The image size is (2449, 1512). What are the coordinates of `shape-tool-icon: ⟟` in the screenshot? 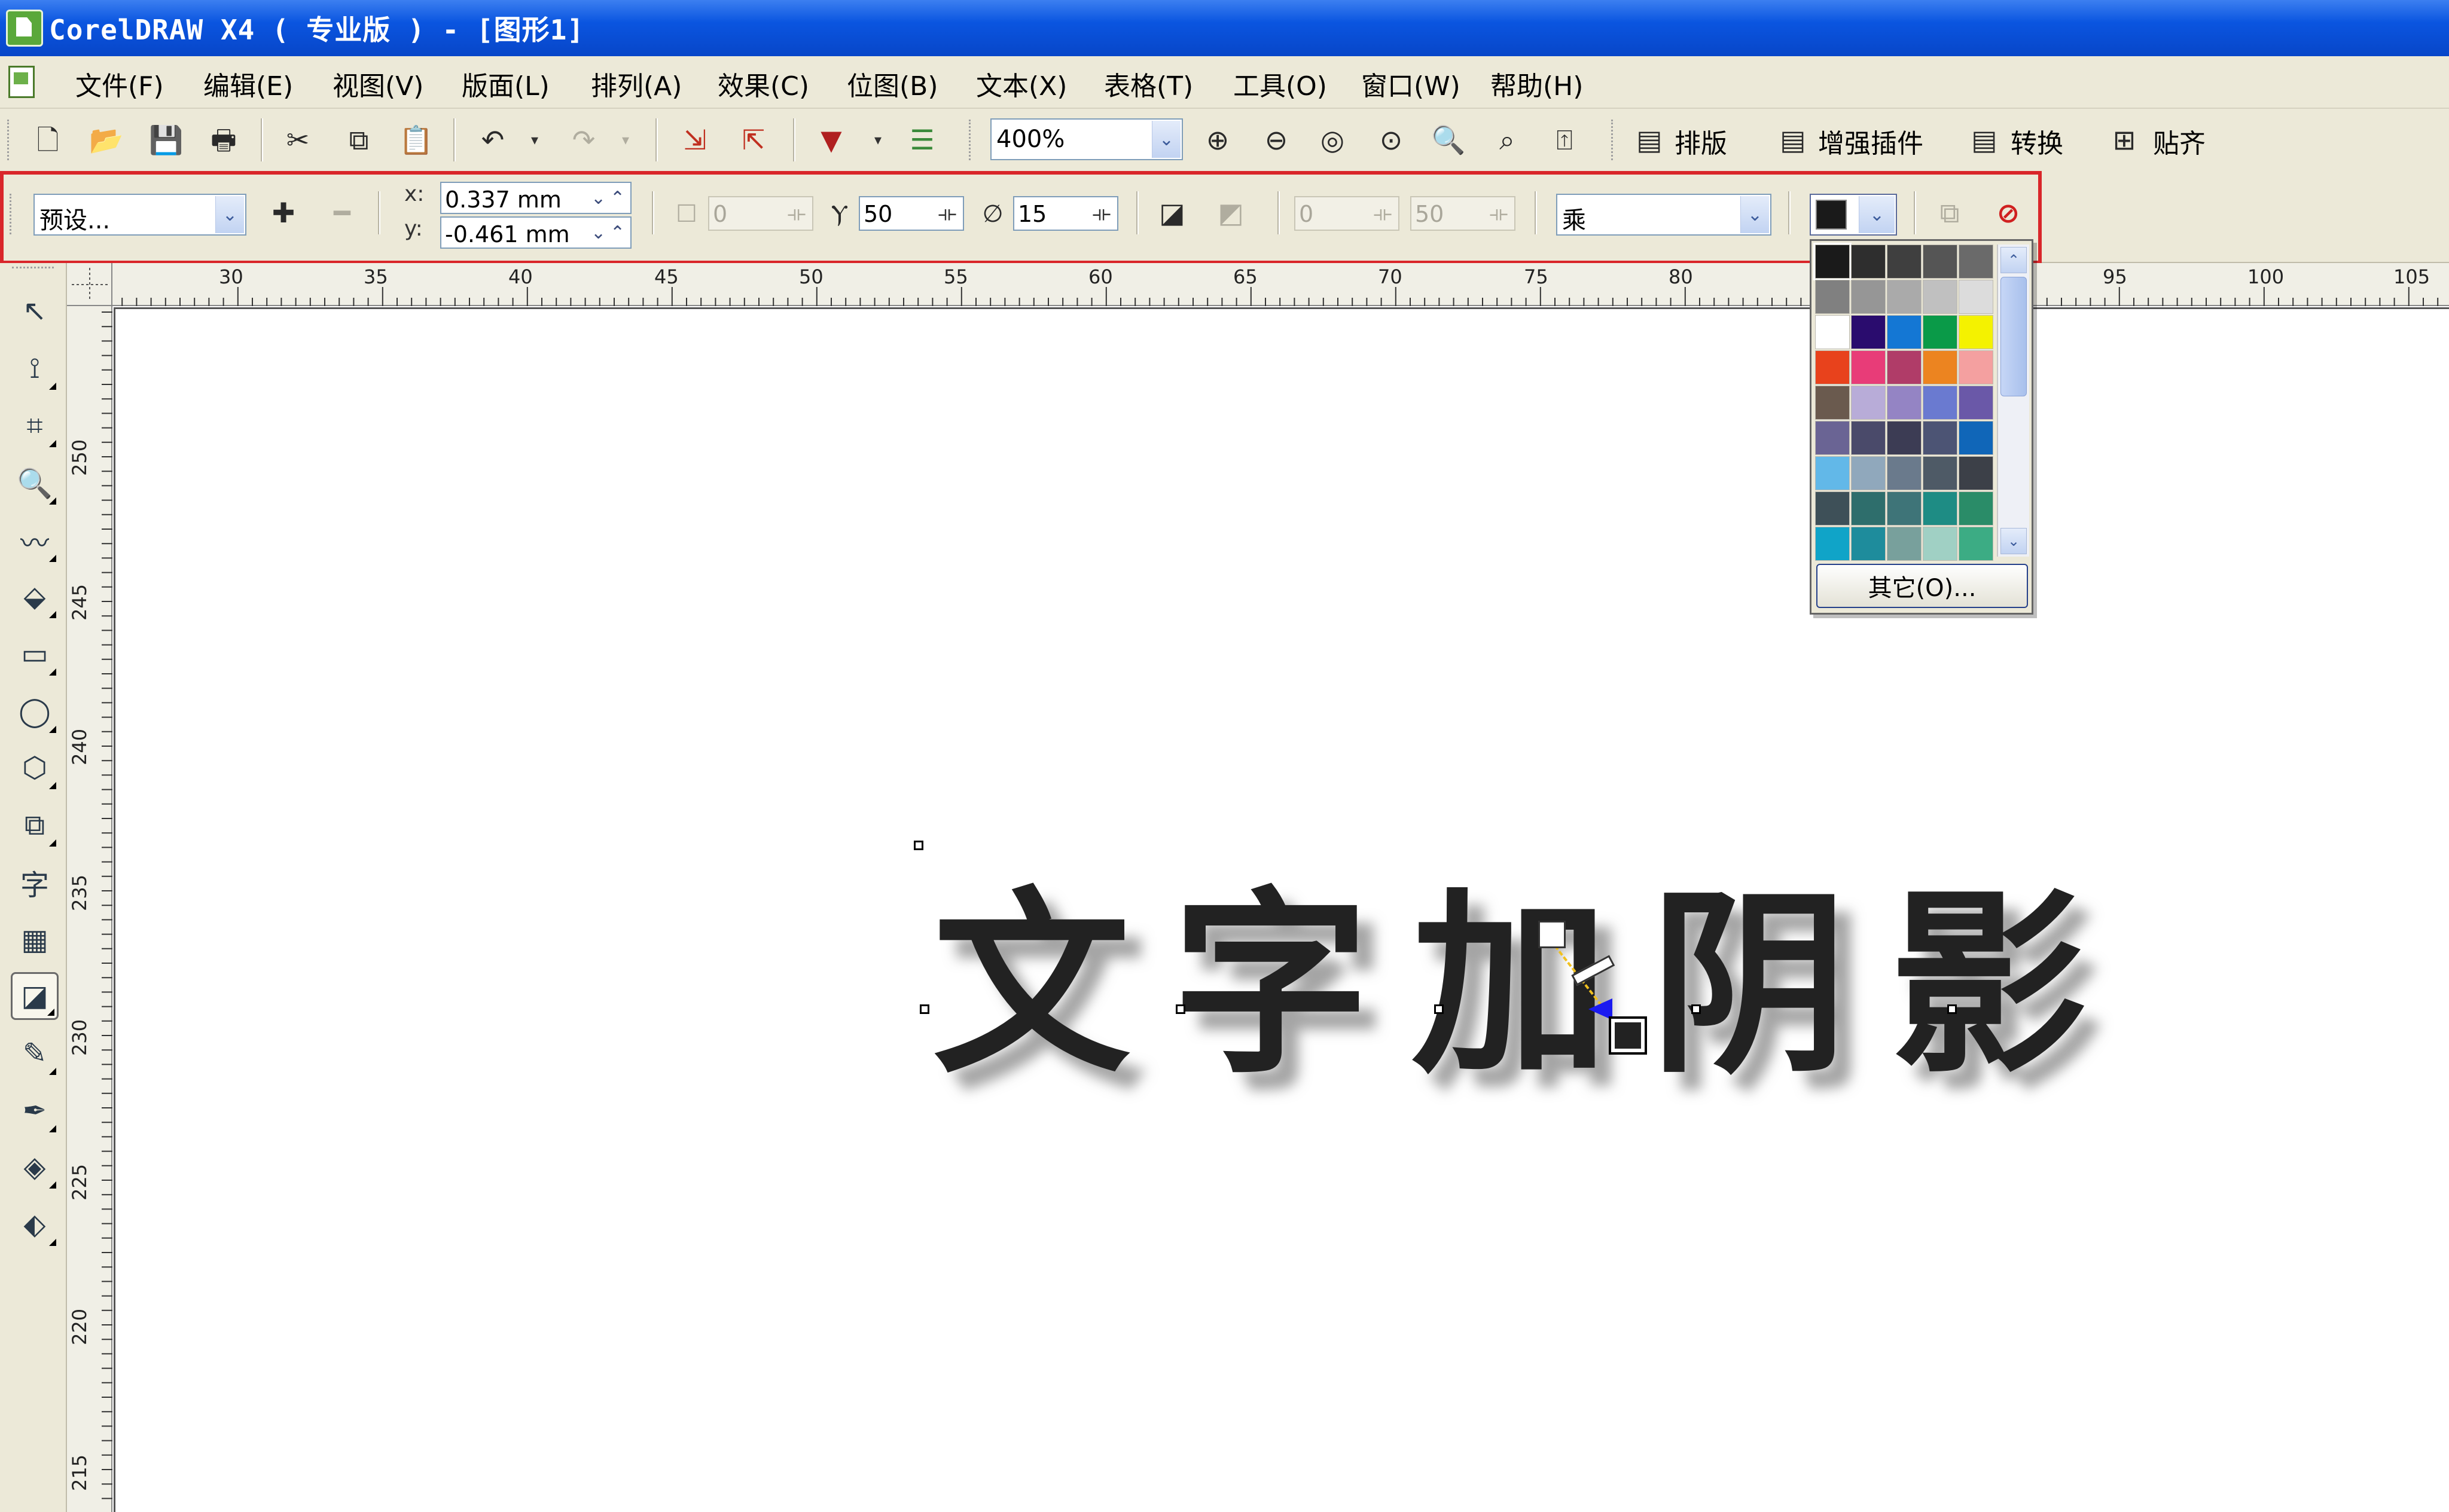 It's located at (35, 368).